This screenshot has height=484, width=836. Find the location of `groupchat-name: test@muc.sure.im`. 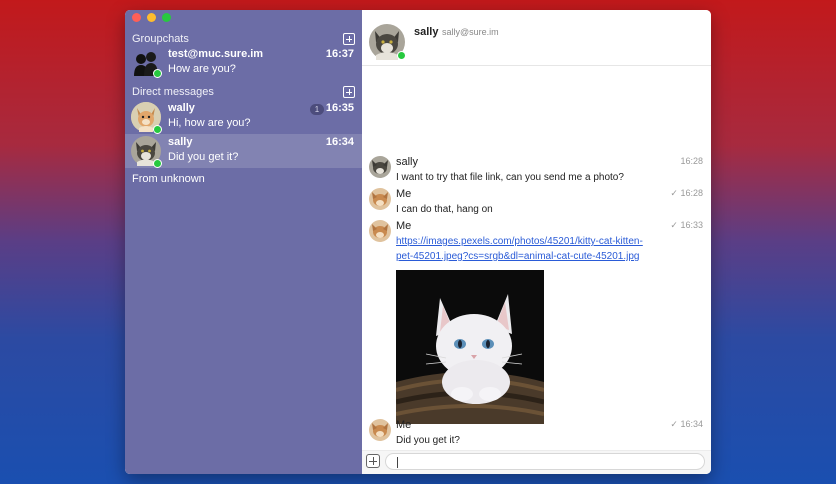

groupchat-name: test@muc.sure.im is located at coordinates (216, 54).